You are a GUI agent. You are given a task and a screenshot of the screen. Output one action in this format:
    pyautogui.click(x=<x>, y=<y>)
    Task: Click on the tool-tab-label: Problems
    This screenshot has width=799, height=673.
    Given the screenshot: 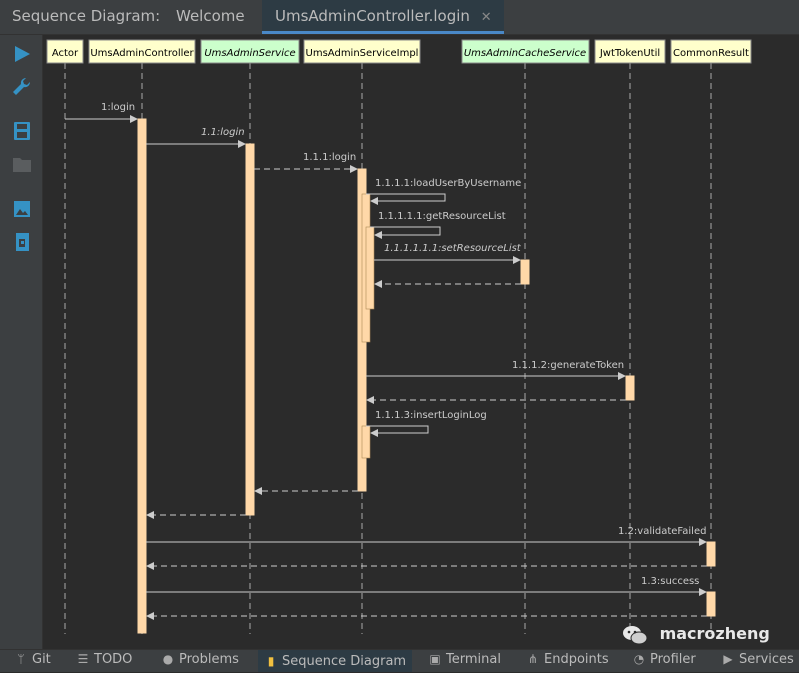 What is the action you would take?
    pyautogui.click(x=209, y=659)
    